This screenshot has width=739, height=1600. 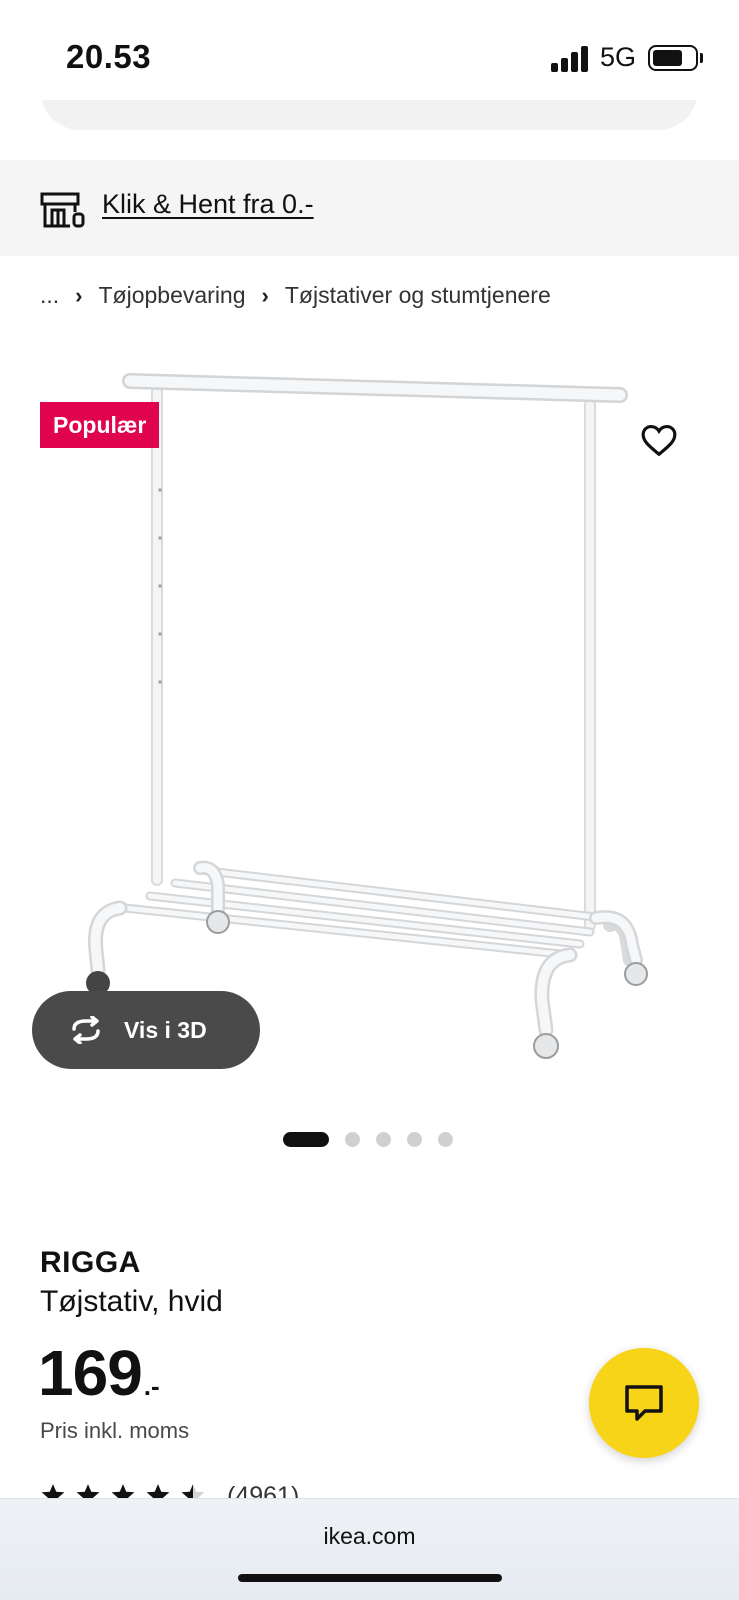 I want to click on price-integer: 169, so click(x=90, y=1373).